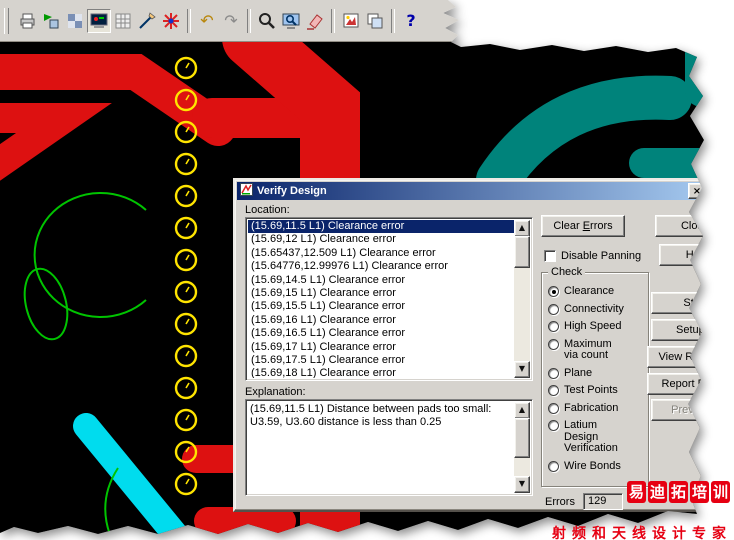 The width and height of the screenshot is (734, 540). Describe the element at coordinates (598, 326) in the screenshot. I see `radio-high: High Speed` at that location.